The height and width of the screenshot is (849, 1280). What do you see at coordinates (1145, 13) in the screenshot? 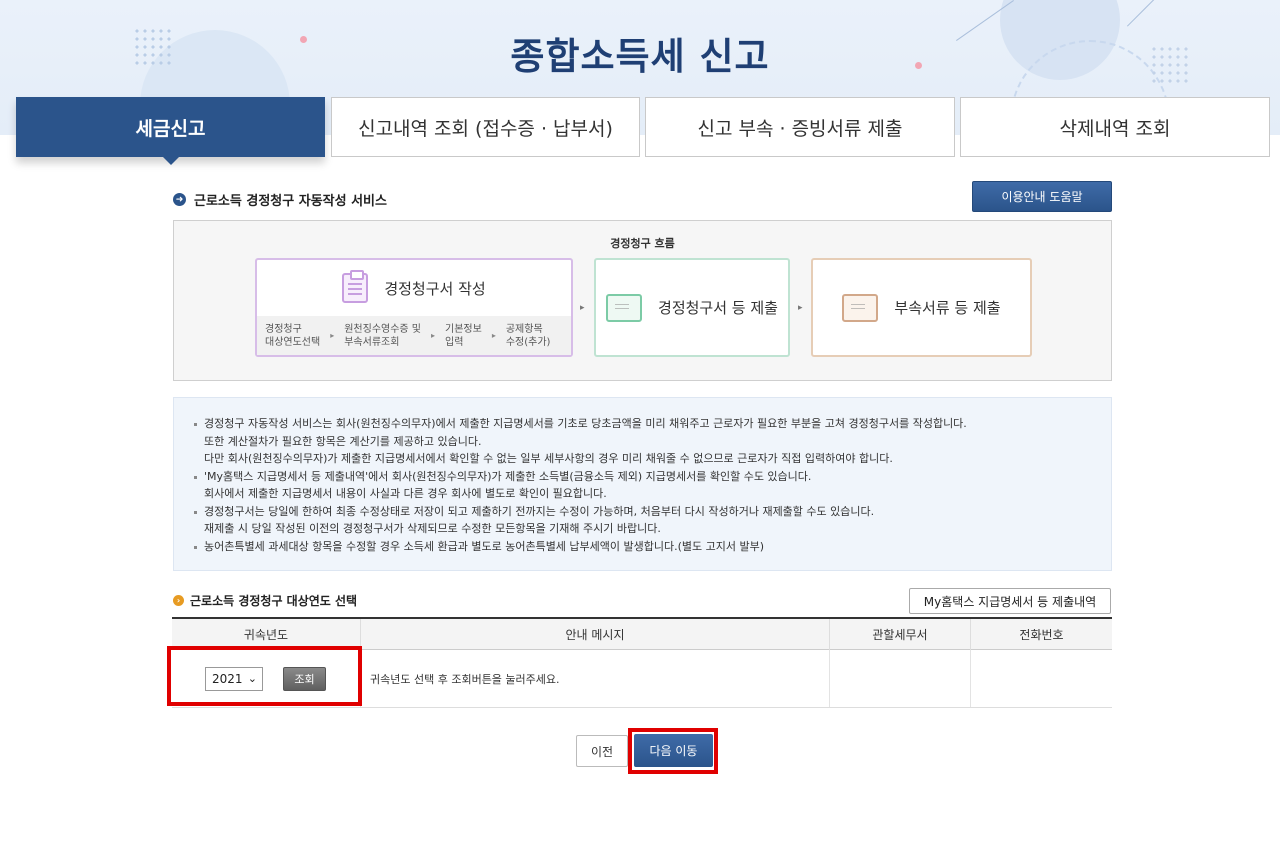
I see `decor-line` at bounding box center [1145, 13].